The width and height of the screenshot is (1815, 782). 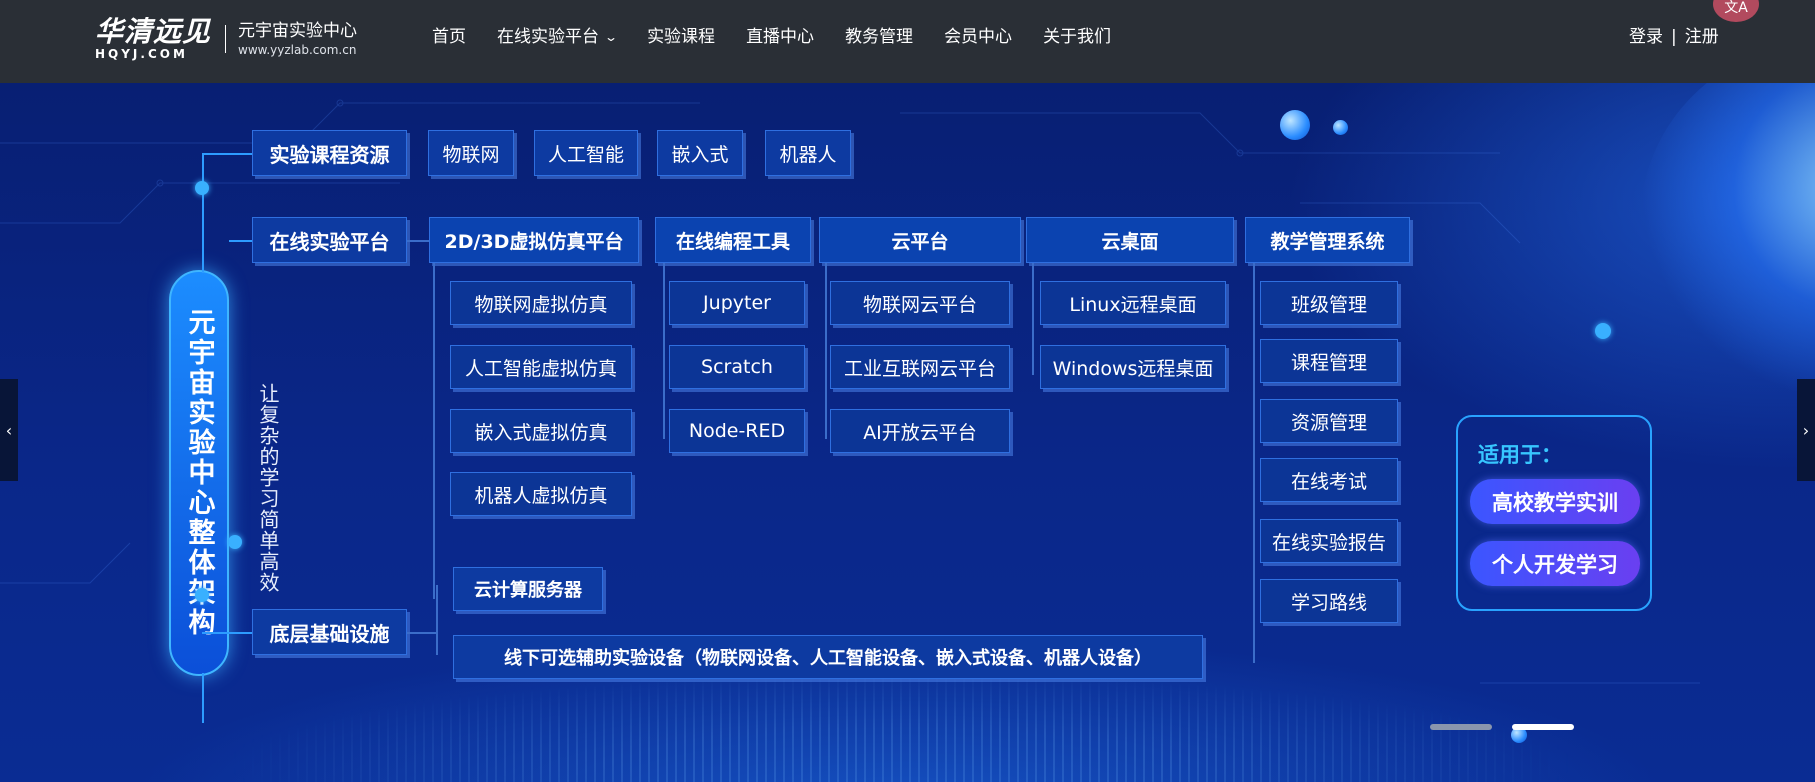 I want to click on sim-embedded: 嵌入式虚拟仿真, so click(x=541, y=431).